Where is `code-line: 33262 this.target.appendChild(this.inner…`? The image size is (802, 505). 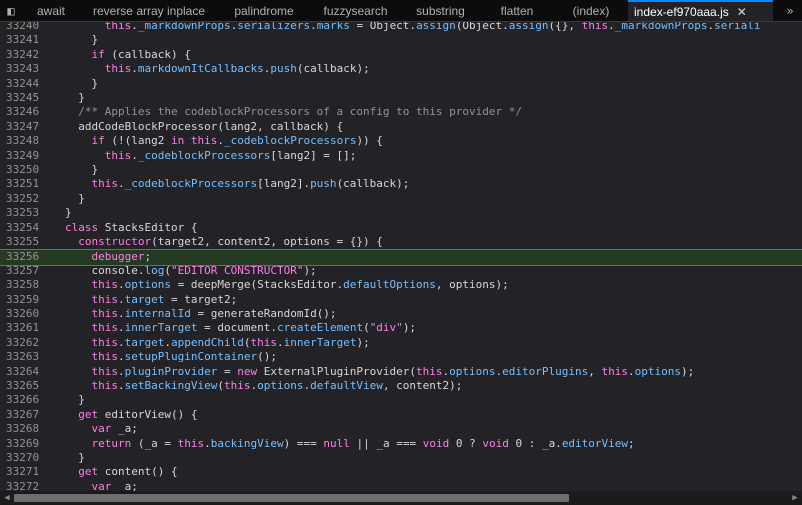 code-line: 33262 this.target.appendChild(this.inner… is located at coordinates (401, 343).